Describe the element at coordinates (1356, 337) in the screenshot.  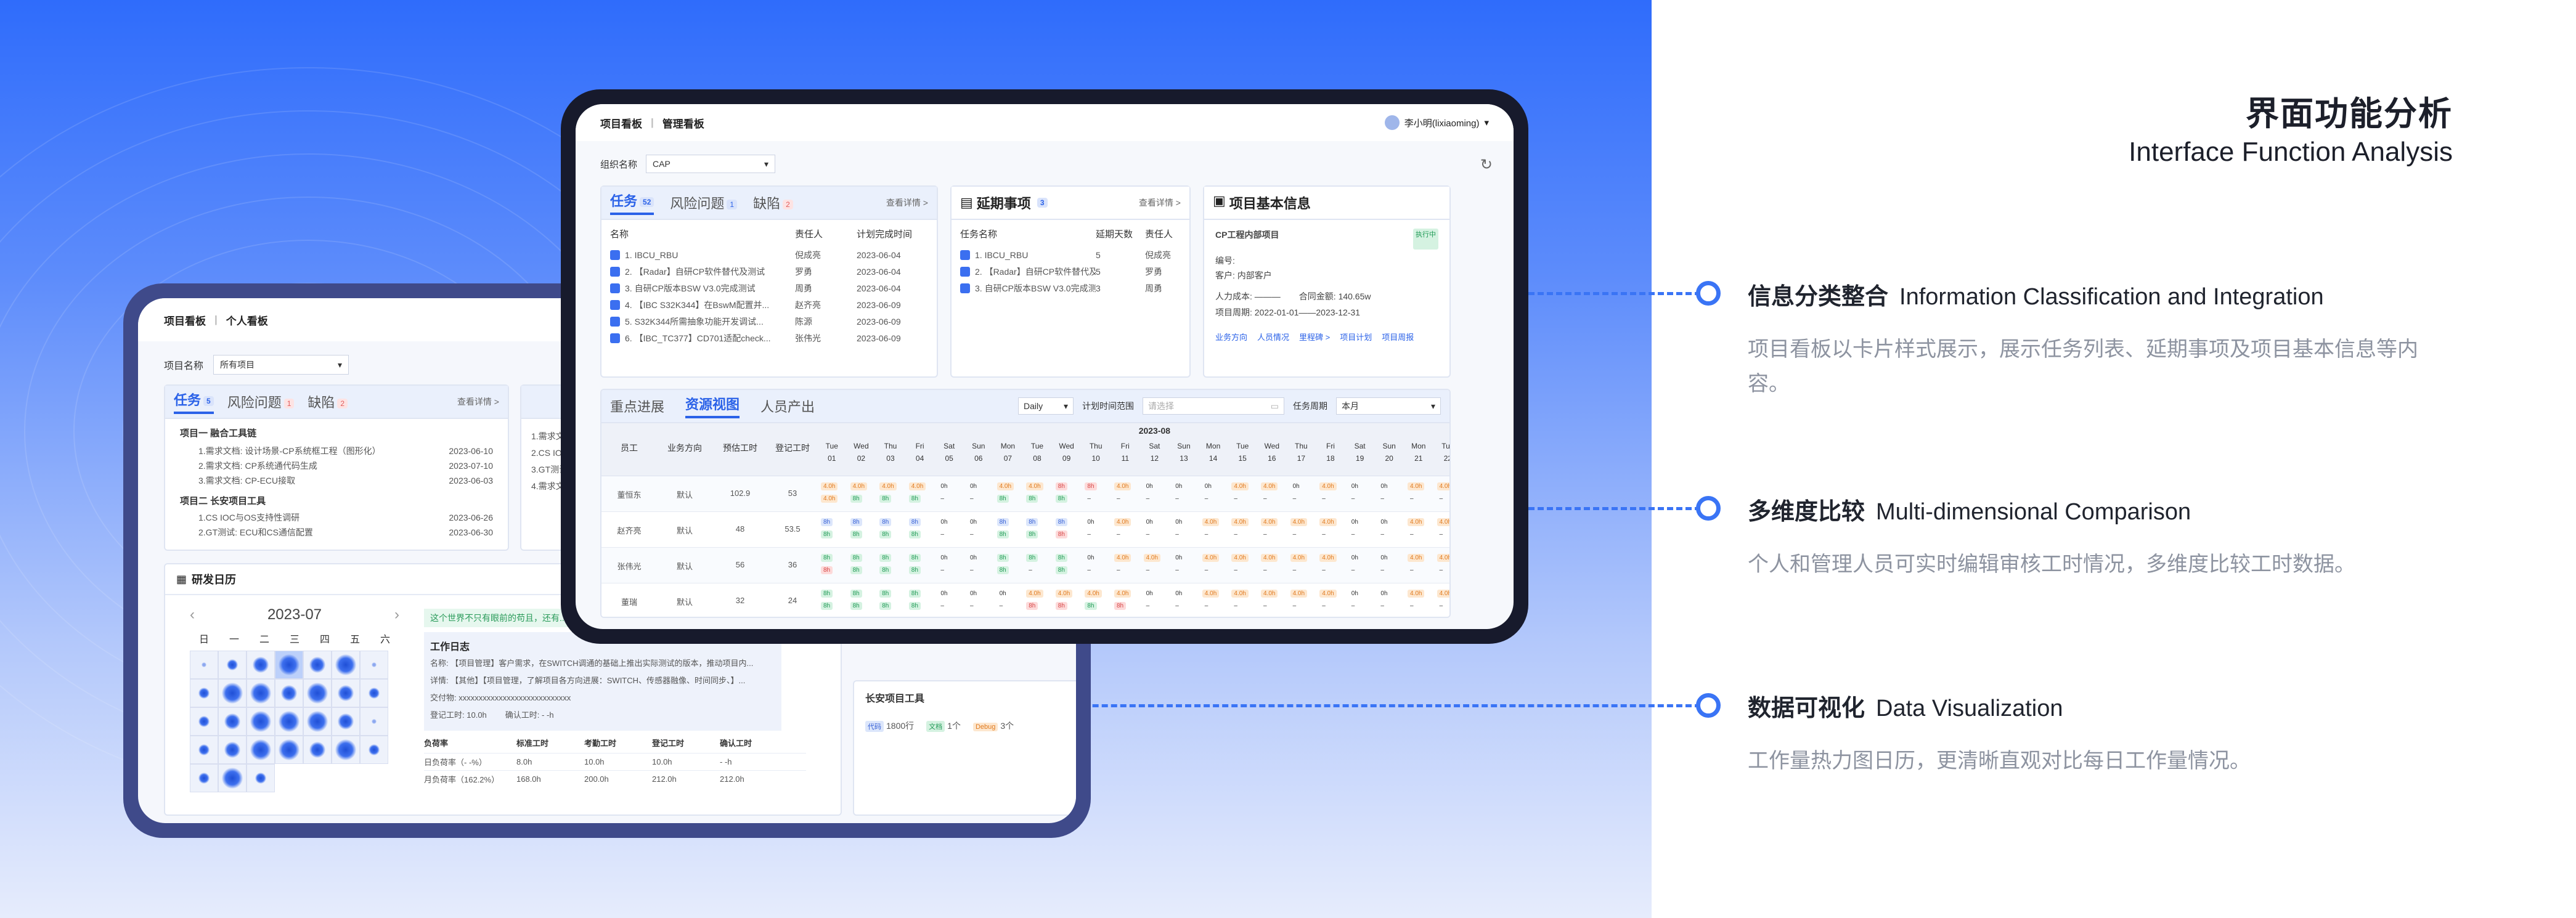
I see `info-link: 项目计划` at that location.